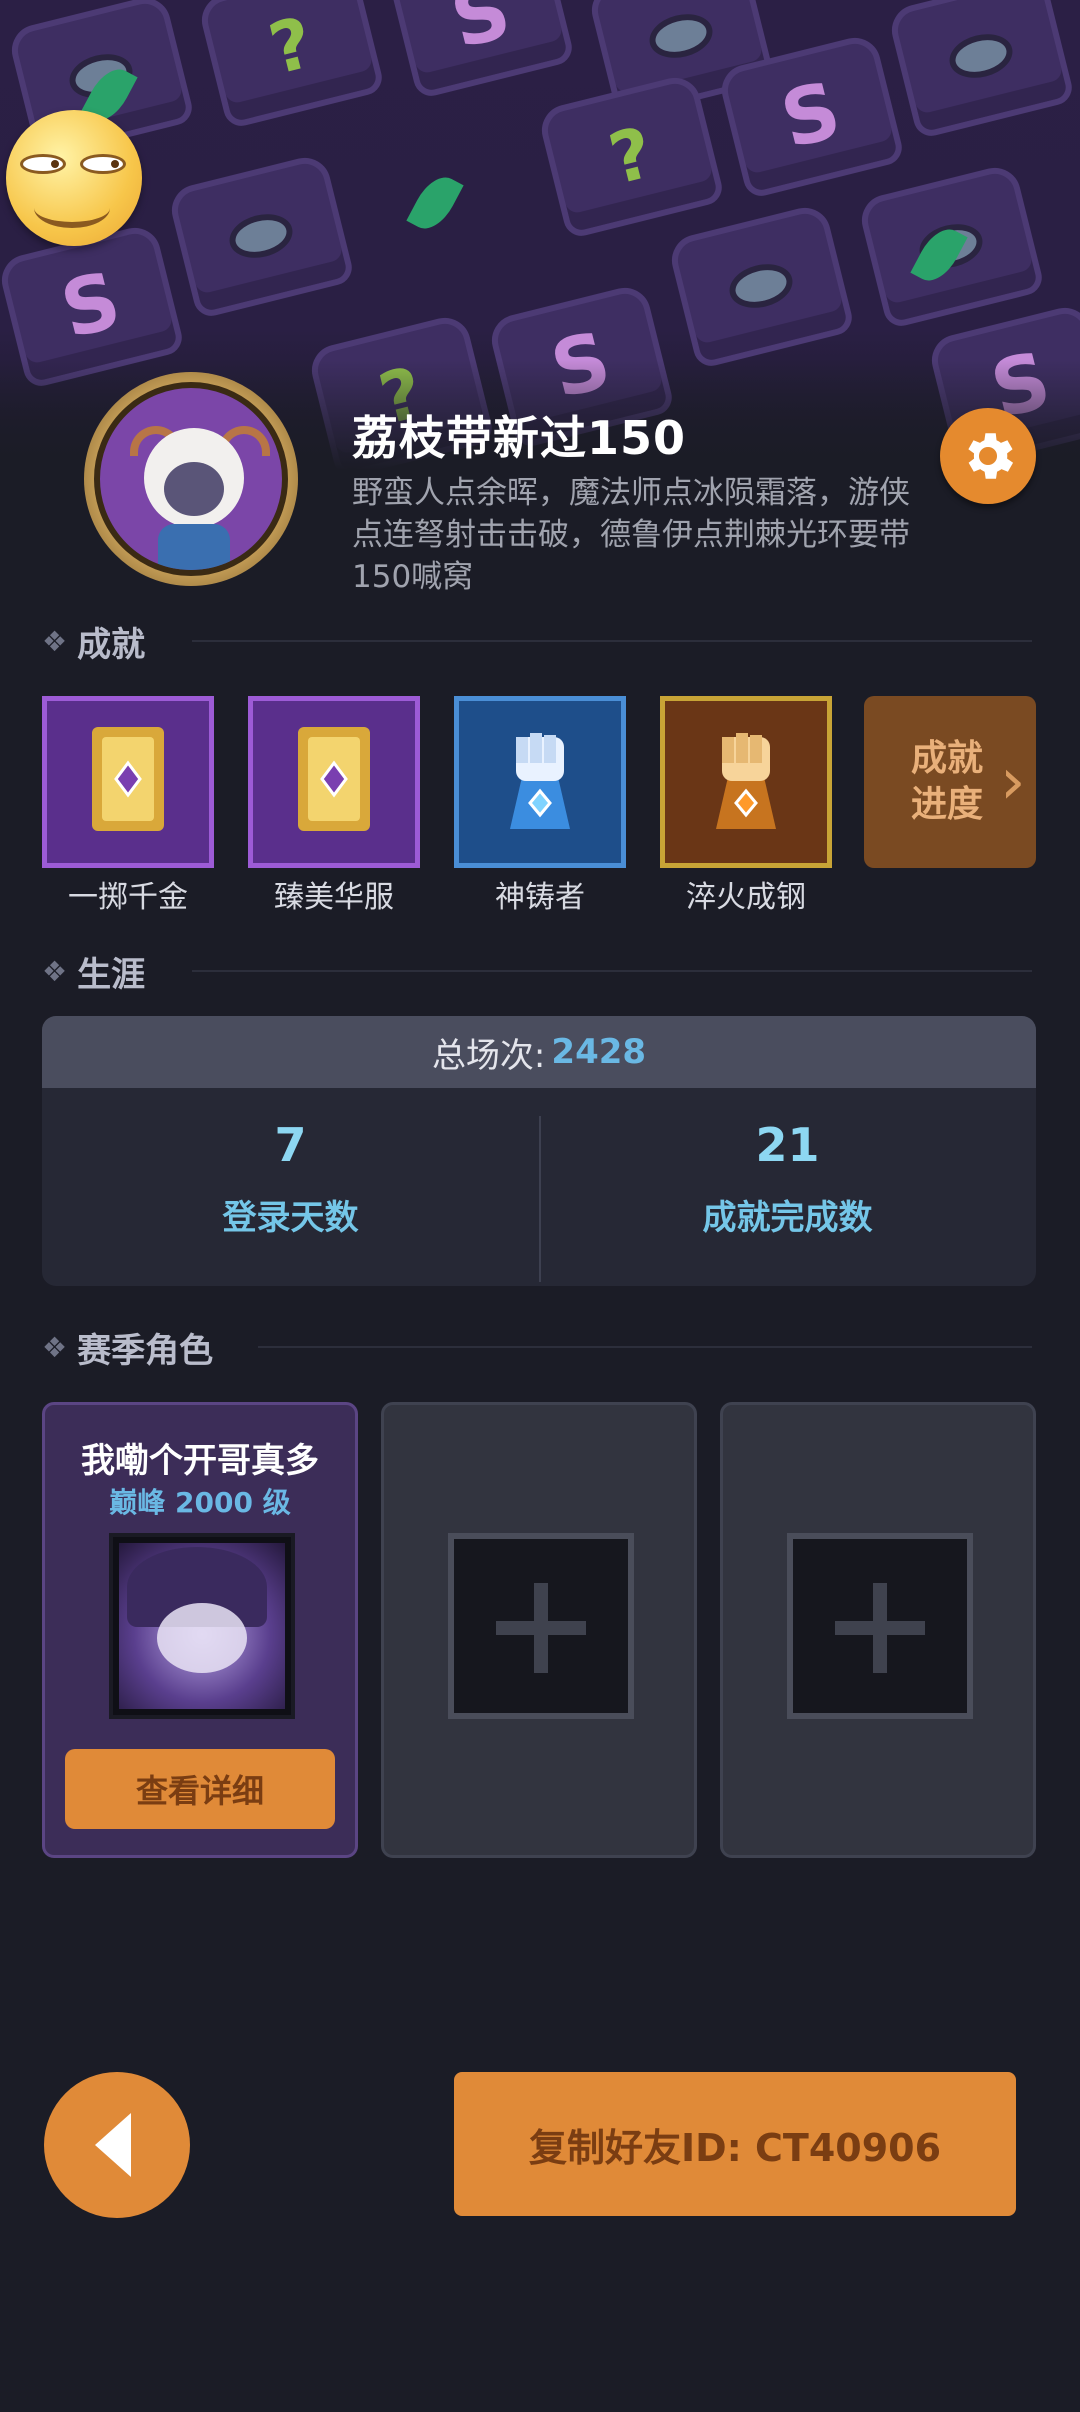  What do you see at coordinates (200, 1789) in the screenshot?
I see `view-details-button: 查看详细` at bounding box center [200, 1789].